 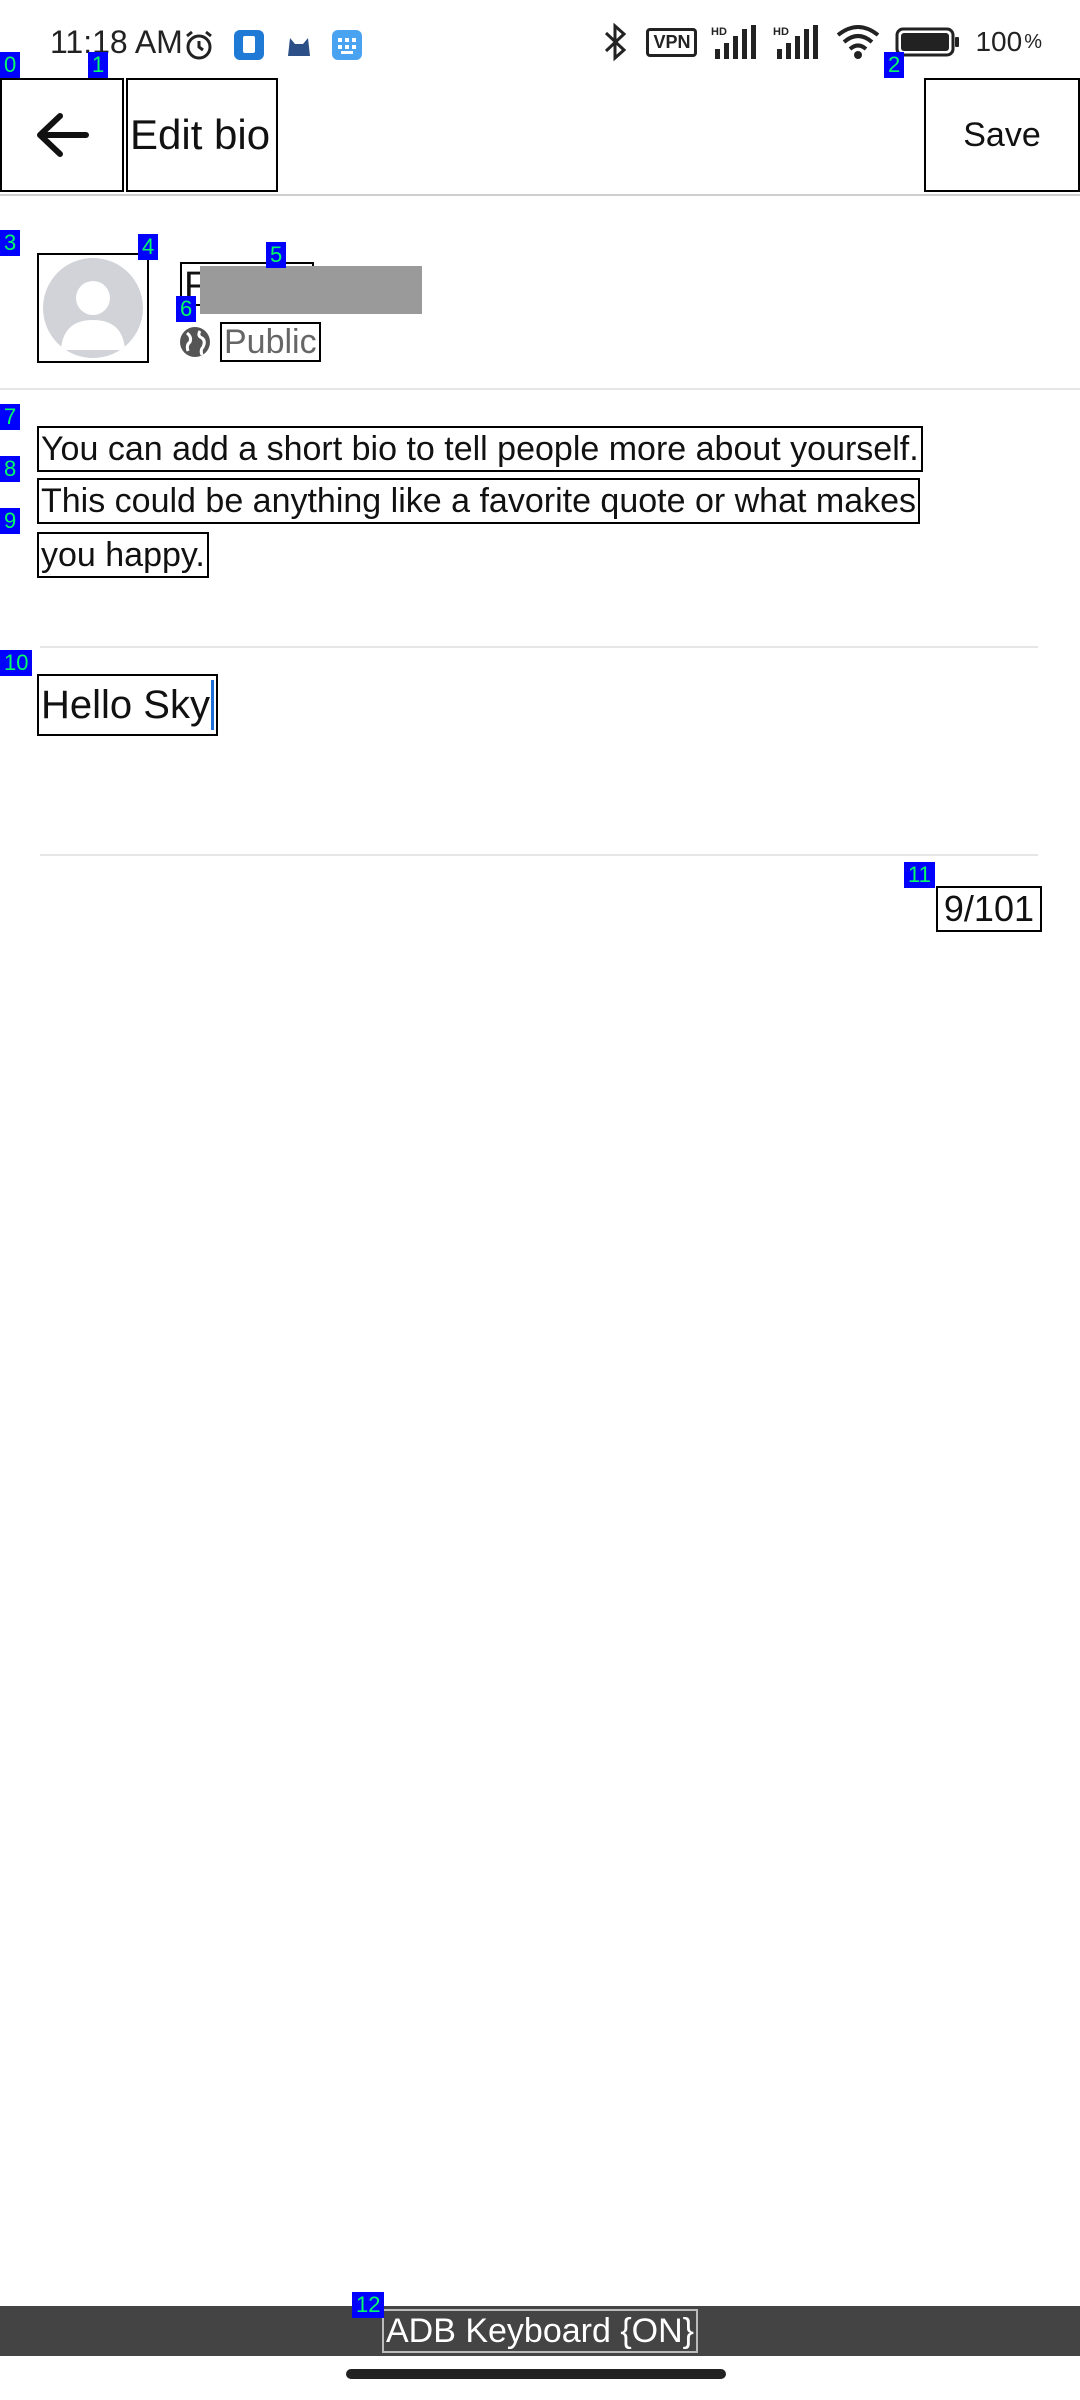 What do you see at coordinates (311, 290) in the screenshot?
I see `redacted-name-block` at bounding box center [311, 290].